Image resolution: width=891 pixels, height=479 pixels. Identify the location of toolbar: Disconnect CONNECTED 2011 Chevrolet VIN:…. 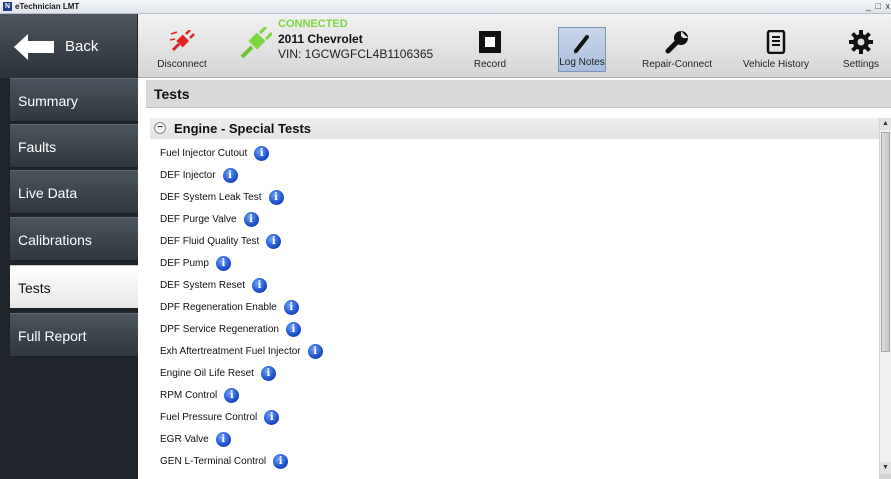
(514, 46).